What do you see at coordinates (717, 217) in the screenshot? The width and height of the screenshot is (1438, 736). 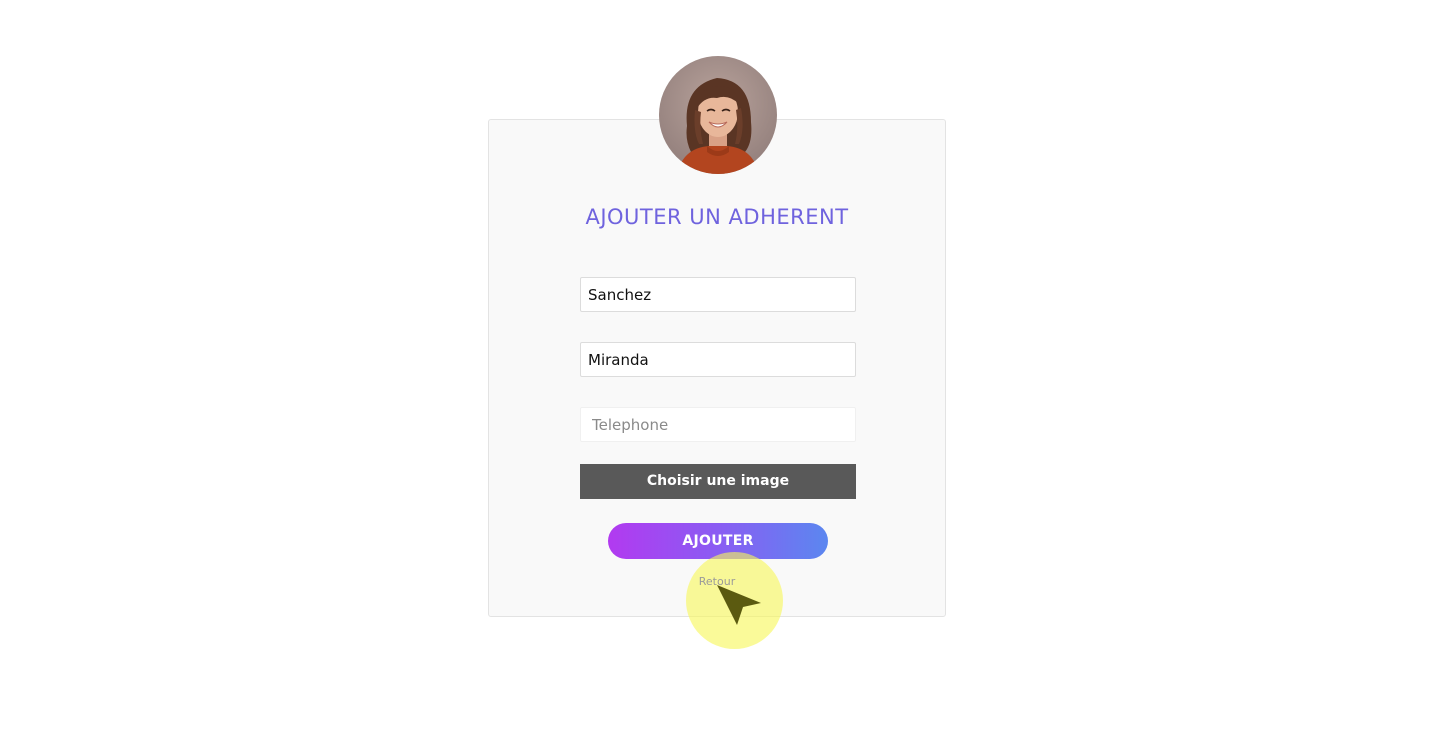 I see `page-title: AJOUTER UN ADHERENT` at bounding box center [717, 217].